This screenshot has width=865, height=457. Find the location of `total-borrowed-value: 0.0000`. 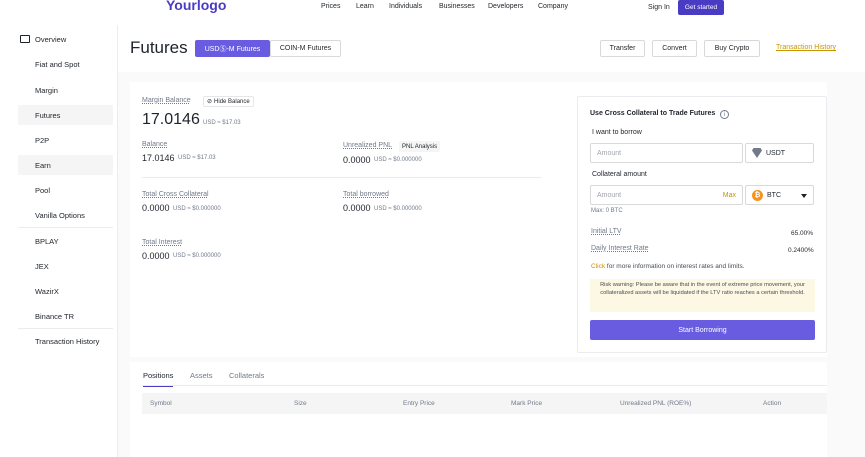

total-borrowed-value: 0.0000 is located at coordinates (357, 208).